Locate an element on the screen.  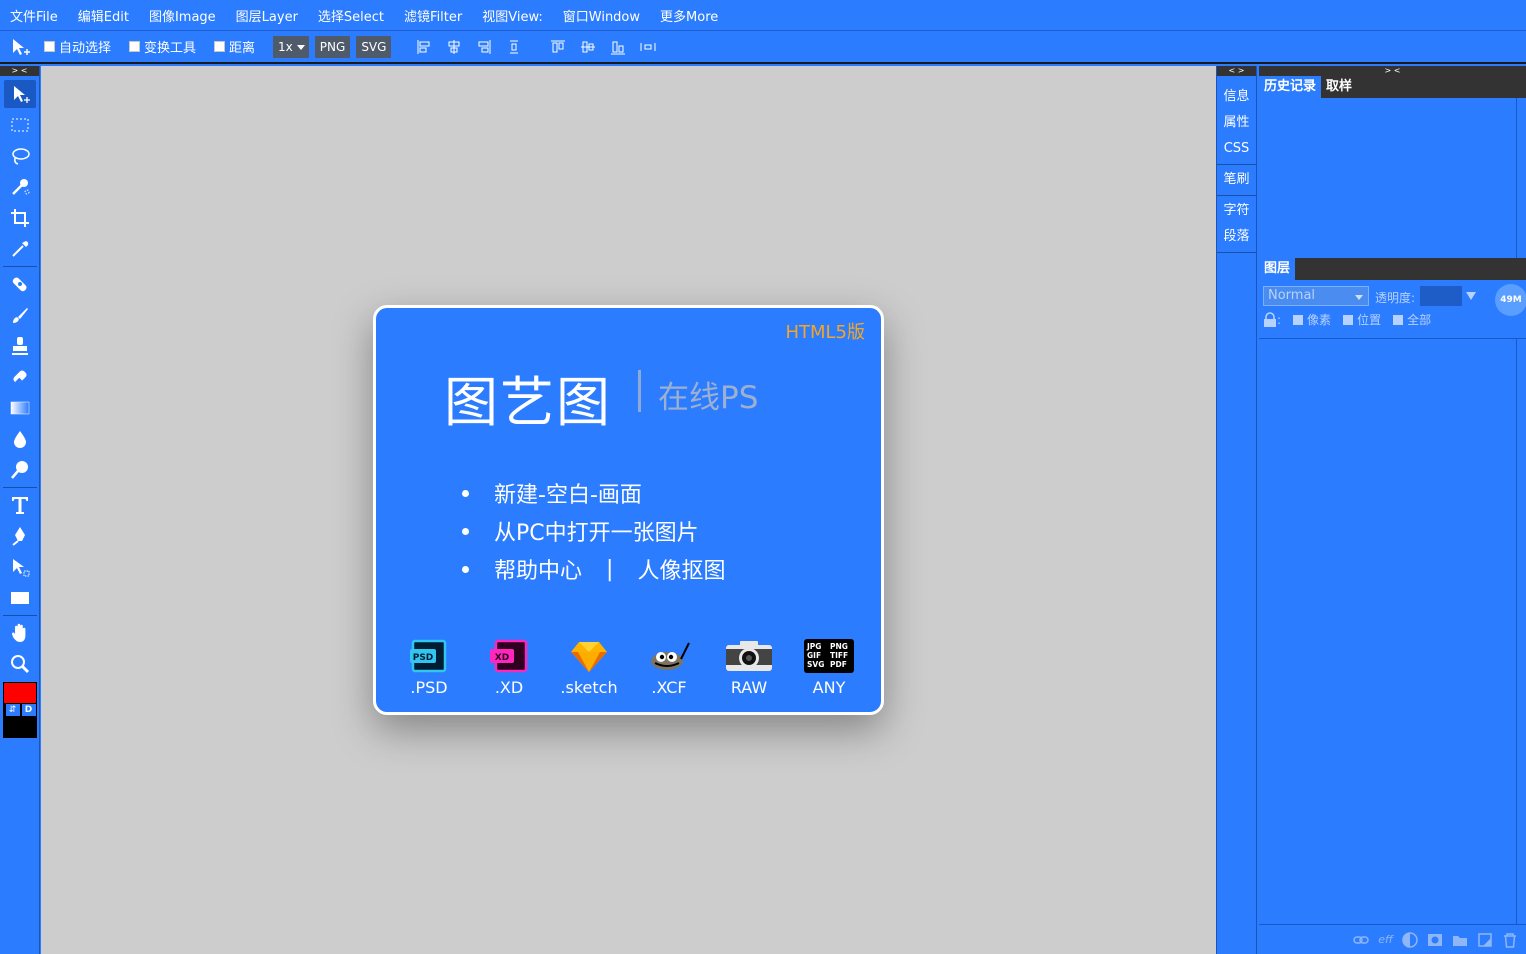
align-bottom-icon is located at coordinates (618, 47).